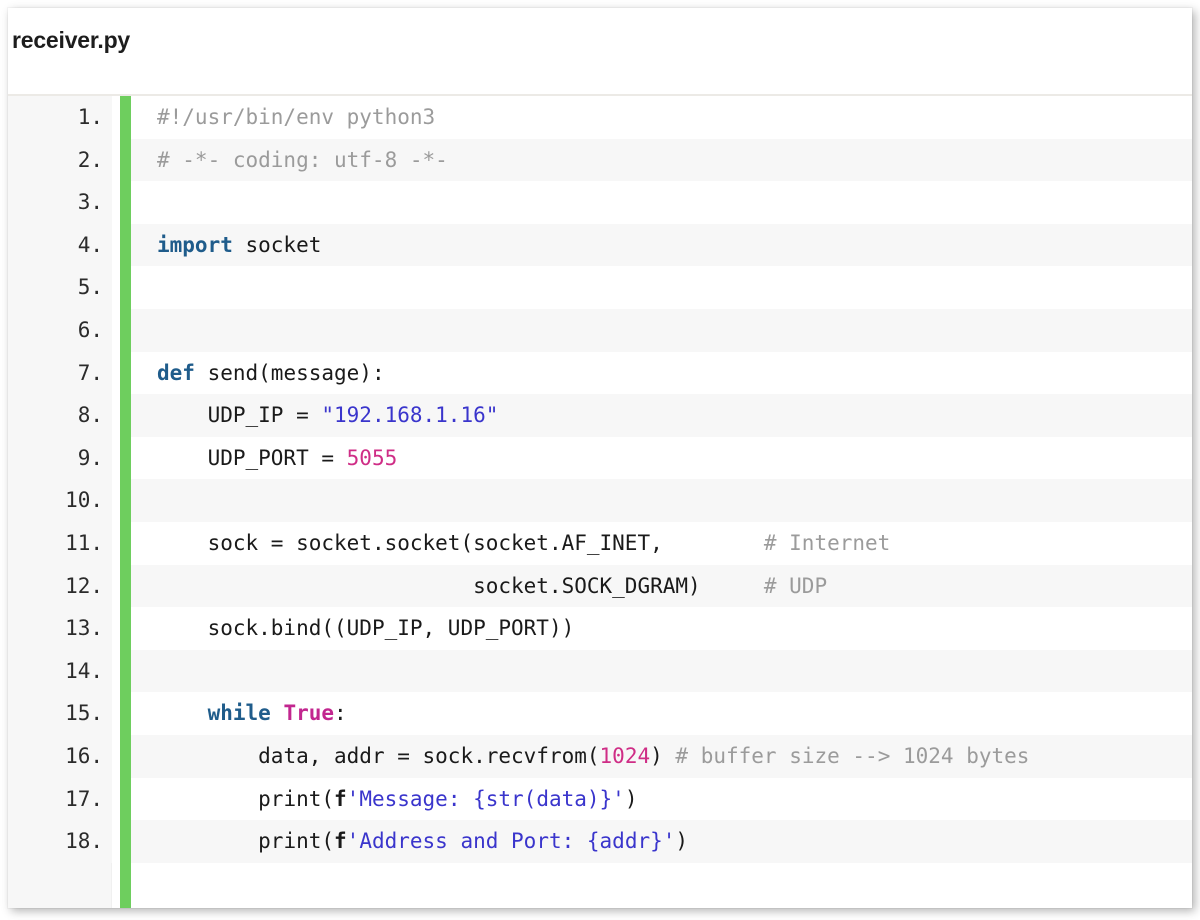 Image resolution: width=1200 pixels, height=920 pixels. I want to click on token-com: #!/usr/bin/env python3, so click(296, 117).